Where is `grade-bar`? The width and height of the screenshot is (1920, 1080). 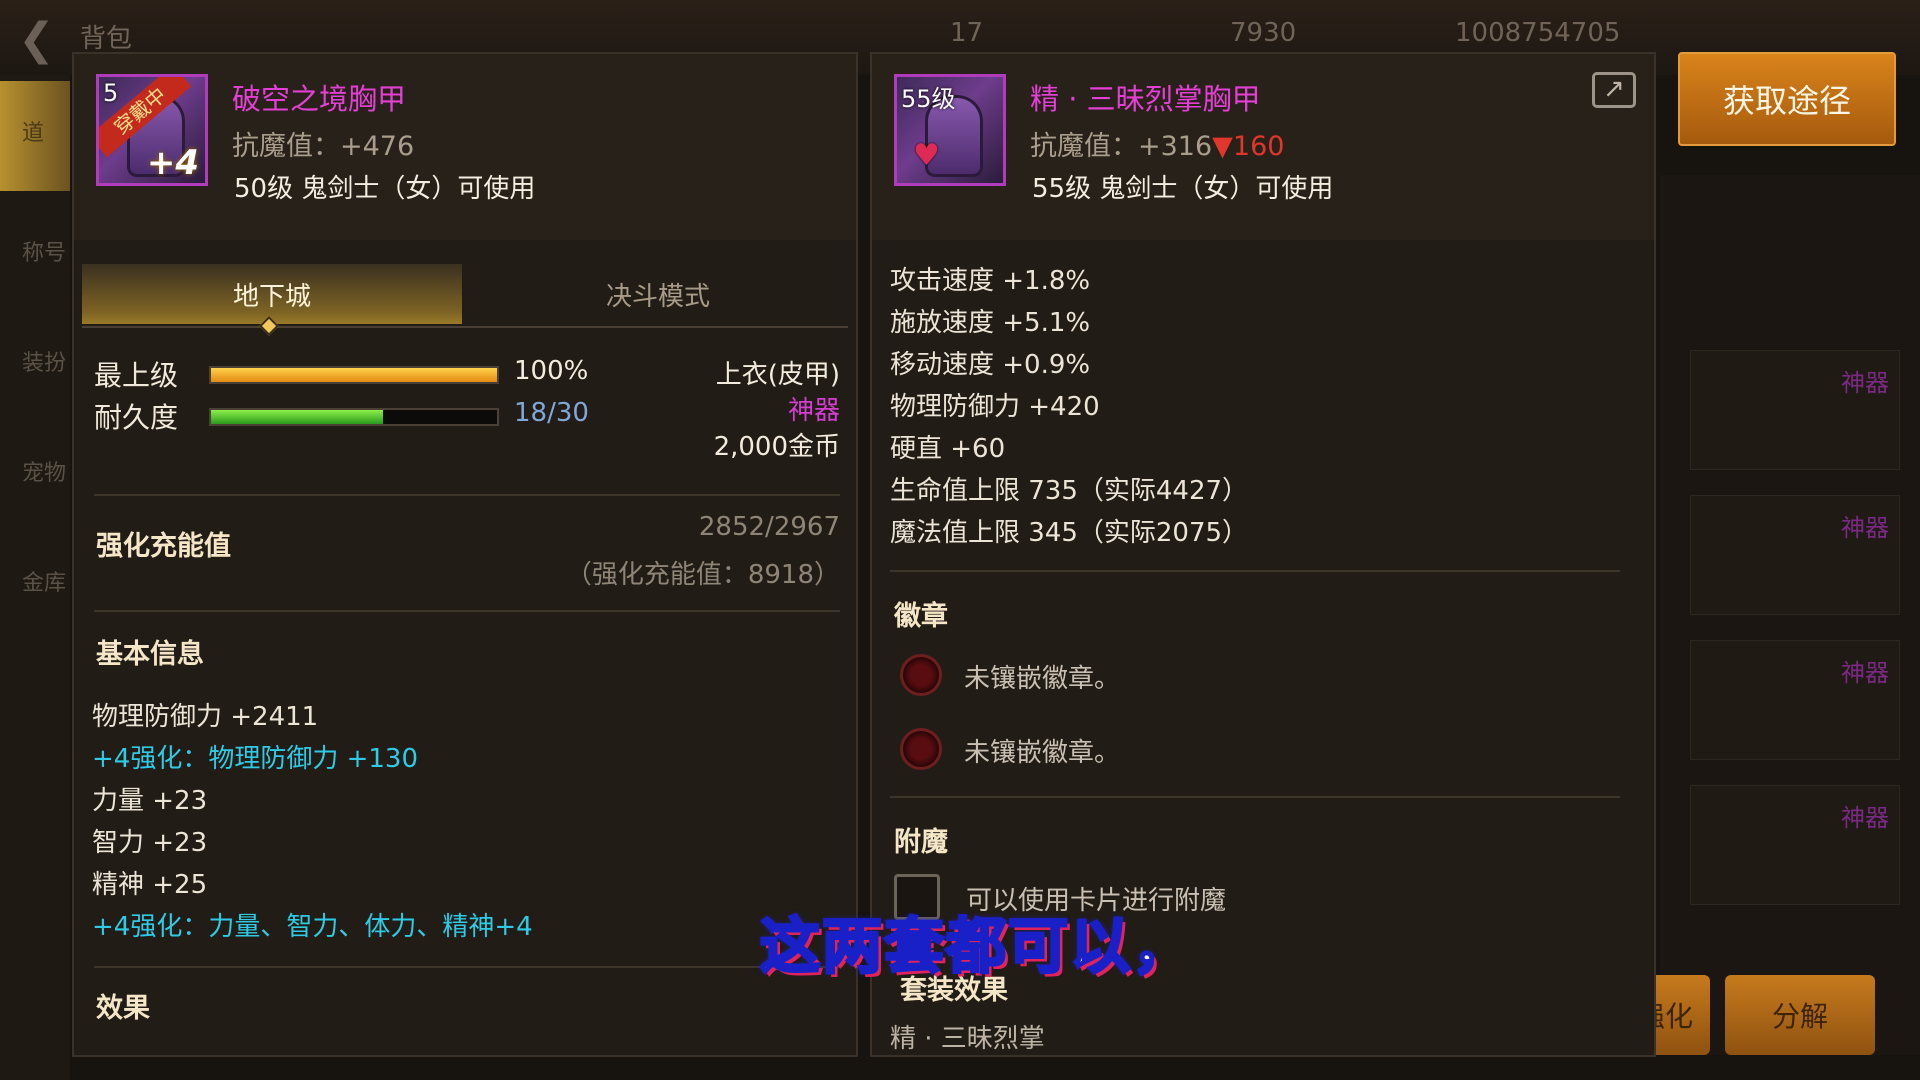
grade-bar is located at coordinates (354, 375).